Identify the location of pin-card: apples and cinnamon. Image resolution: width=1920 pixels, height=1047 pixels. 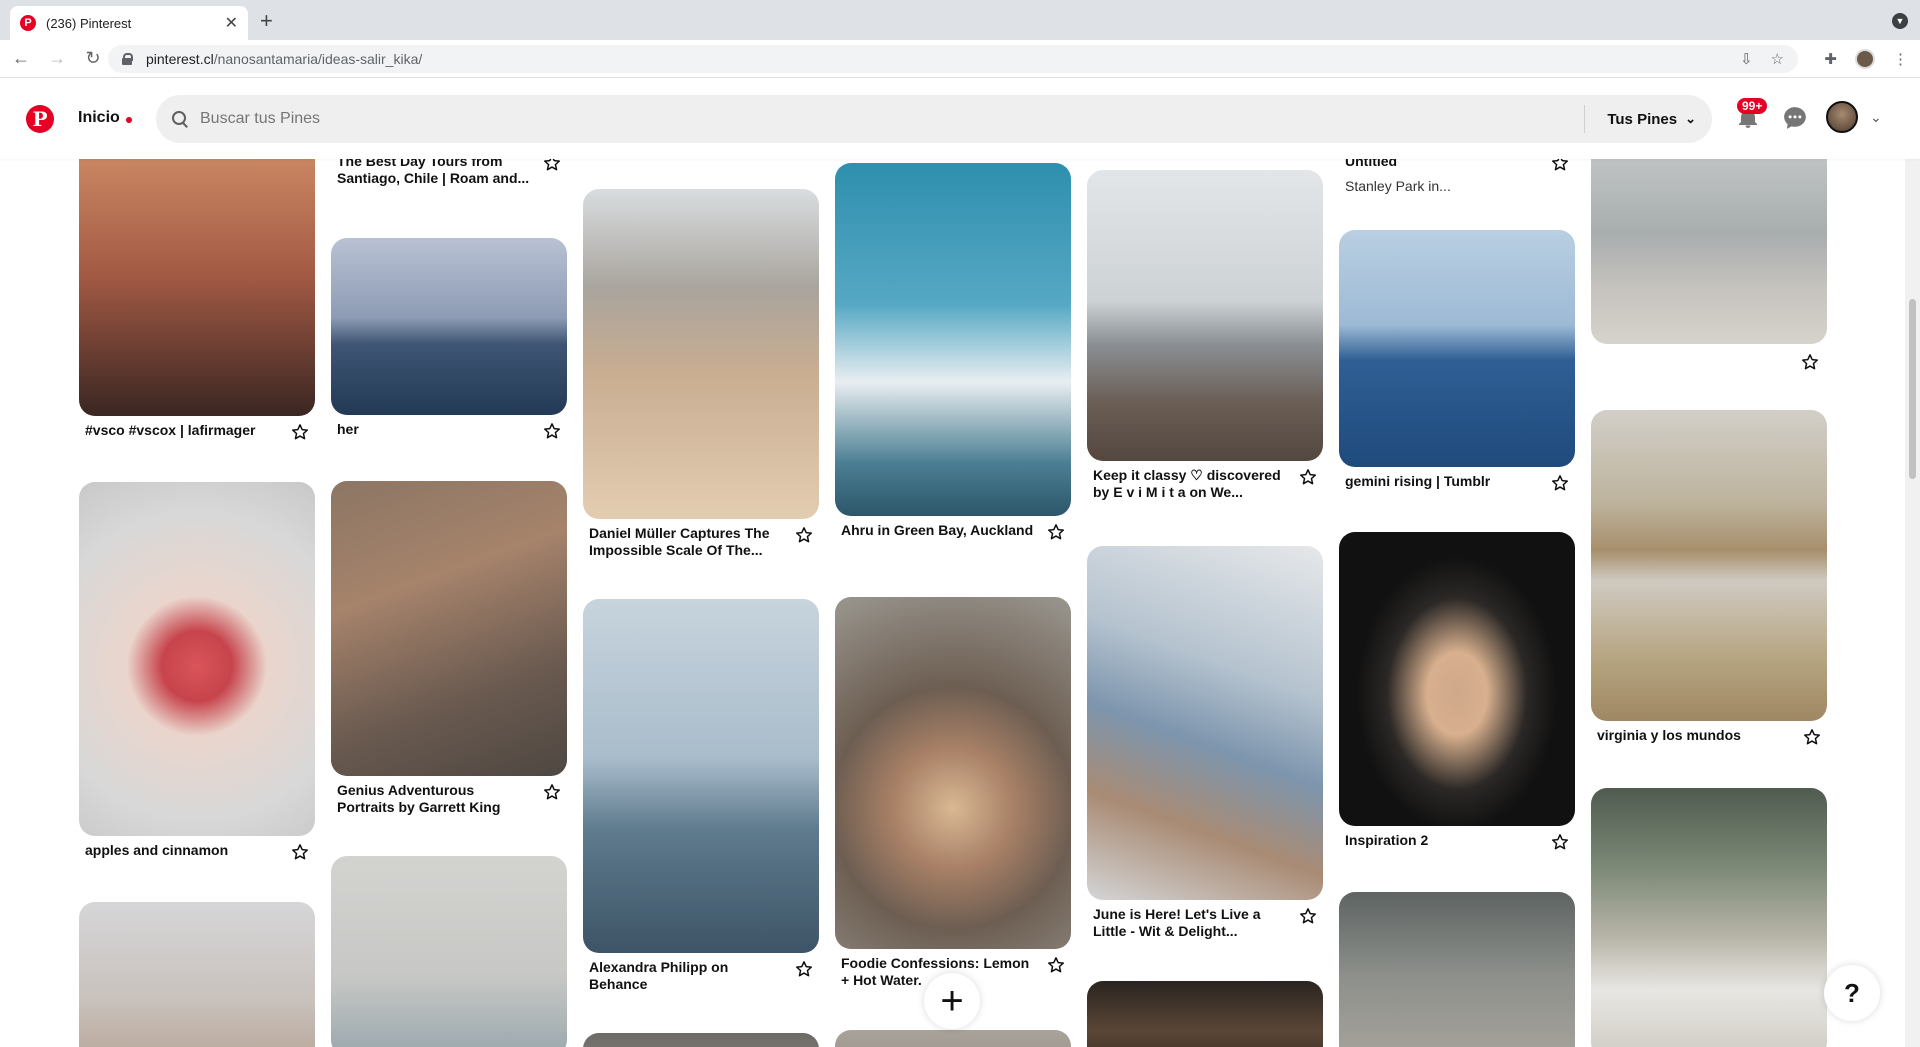
(197, 671).